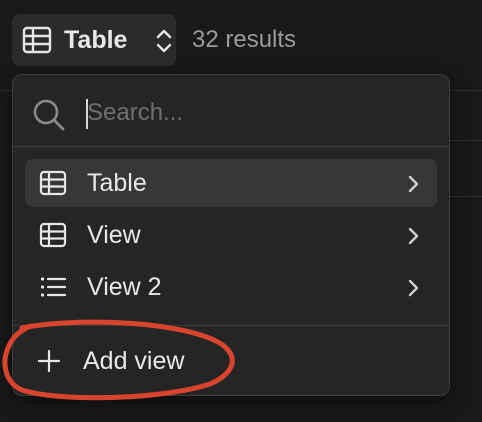 Image resolution: width=482 pixels, height=422 pixels. Describe the element at coordinates (231, 361) in the screenshot. I see `add-view-button: Add view` at that location.